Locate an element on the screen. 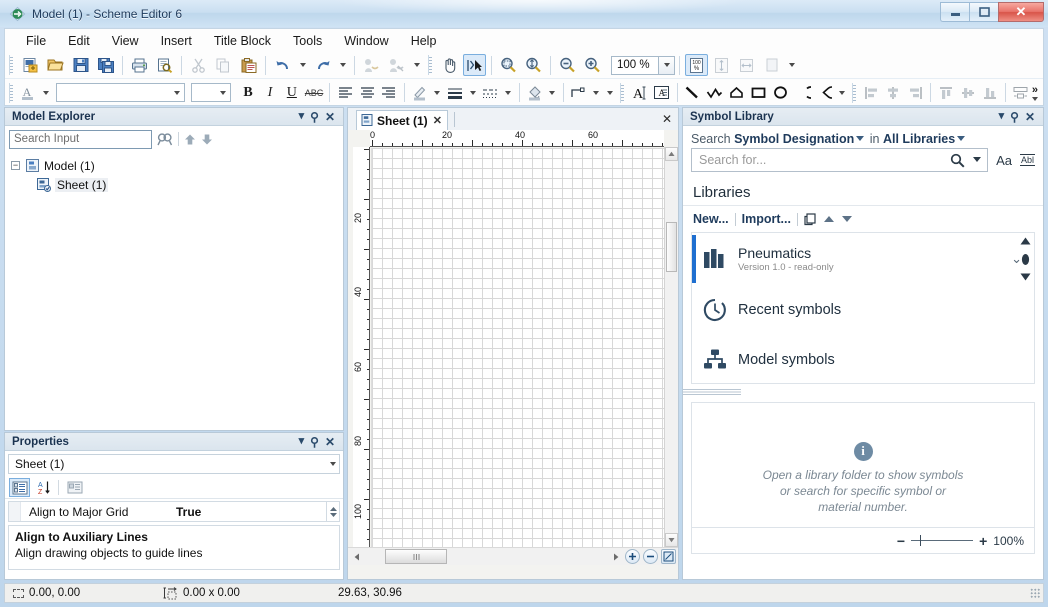 This screenshot has height=607, width=1048. copy-library-icon is located at coordinates (810, 219).